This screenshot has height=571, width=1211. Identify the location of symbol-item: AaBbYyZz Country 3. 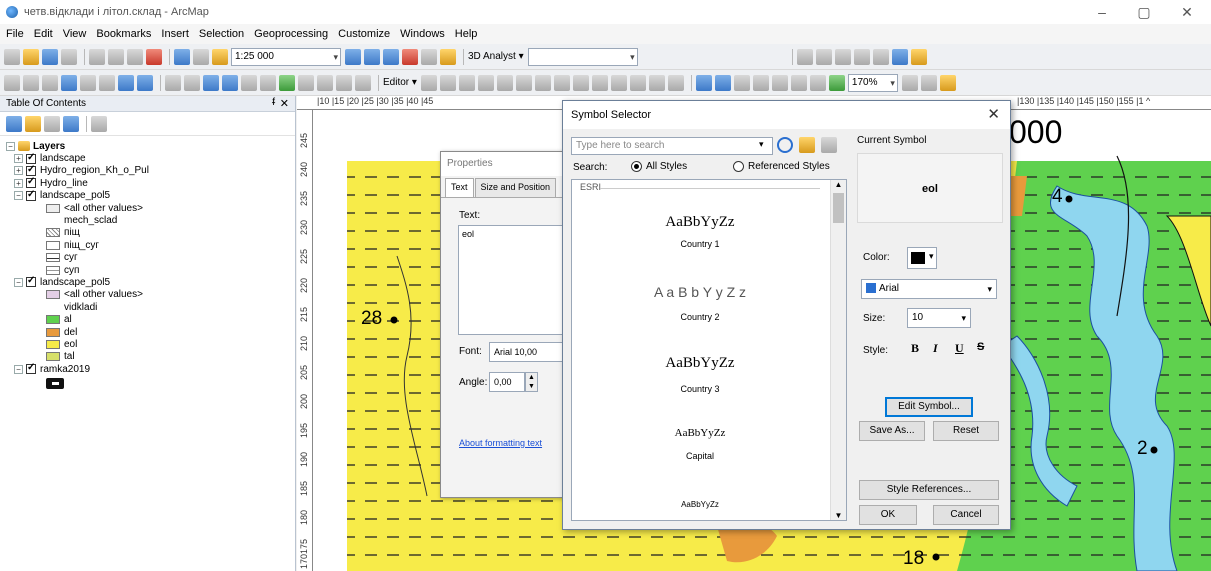
(700, 374).